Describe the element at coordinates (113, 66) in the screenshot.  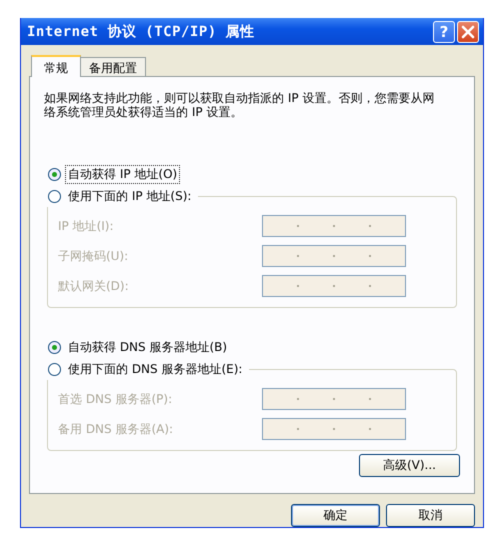
I see `tab: 备用配置` at that location.